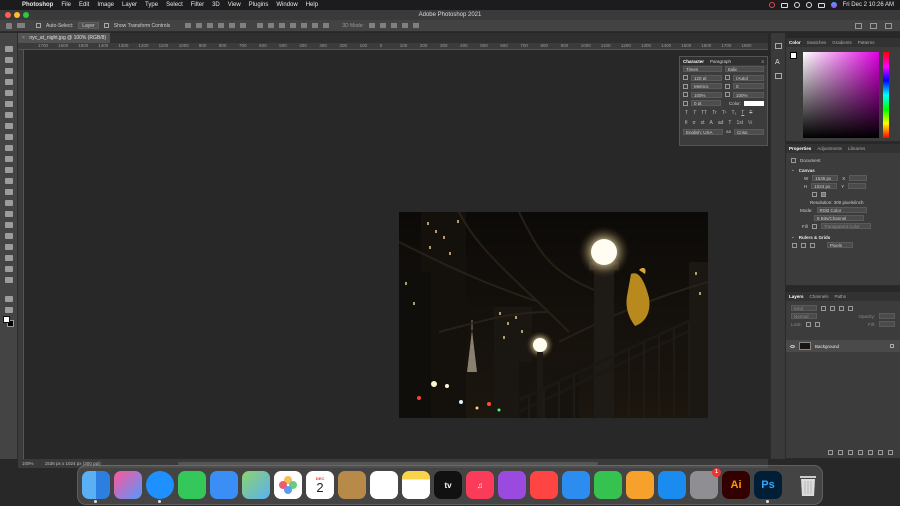 The image size is (900, 506). What do you see at coordinates (768, 487) in the screenshot?
I see `photoshop-icon: Ps` at bounding box center [768, 487].